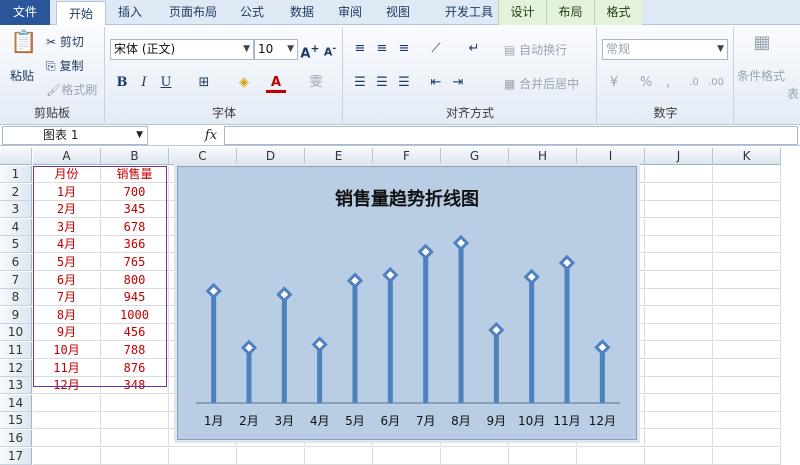  What do you see at coordinates (679, 245) in the screenshot?
I see `cell-j5` at bounding box center [679, 245].